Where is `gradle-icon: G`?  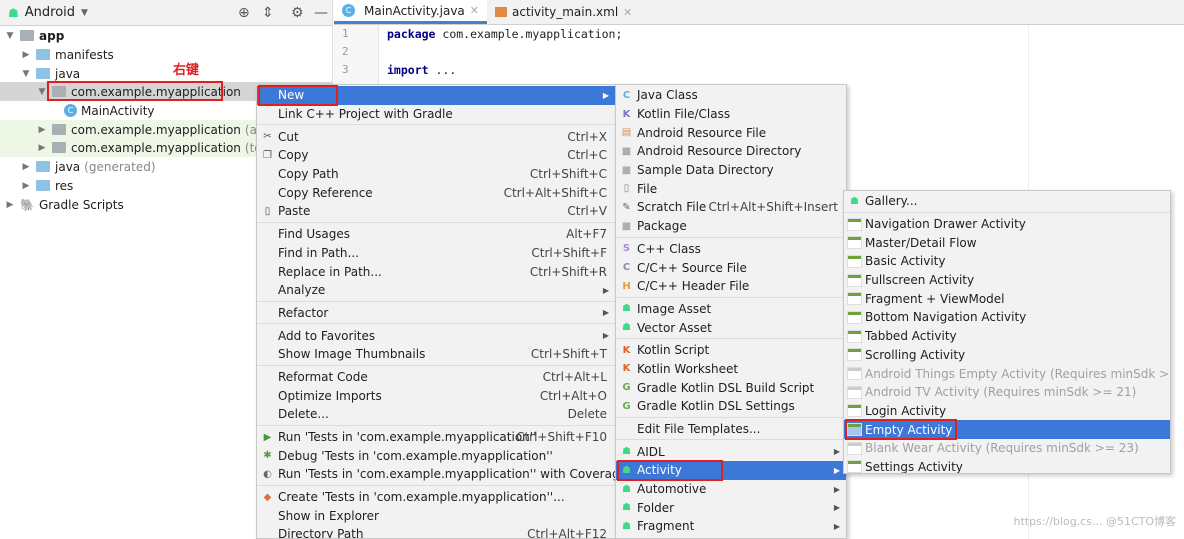 gradle-icon: G is located at coordinates (626, 388).